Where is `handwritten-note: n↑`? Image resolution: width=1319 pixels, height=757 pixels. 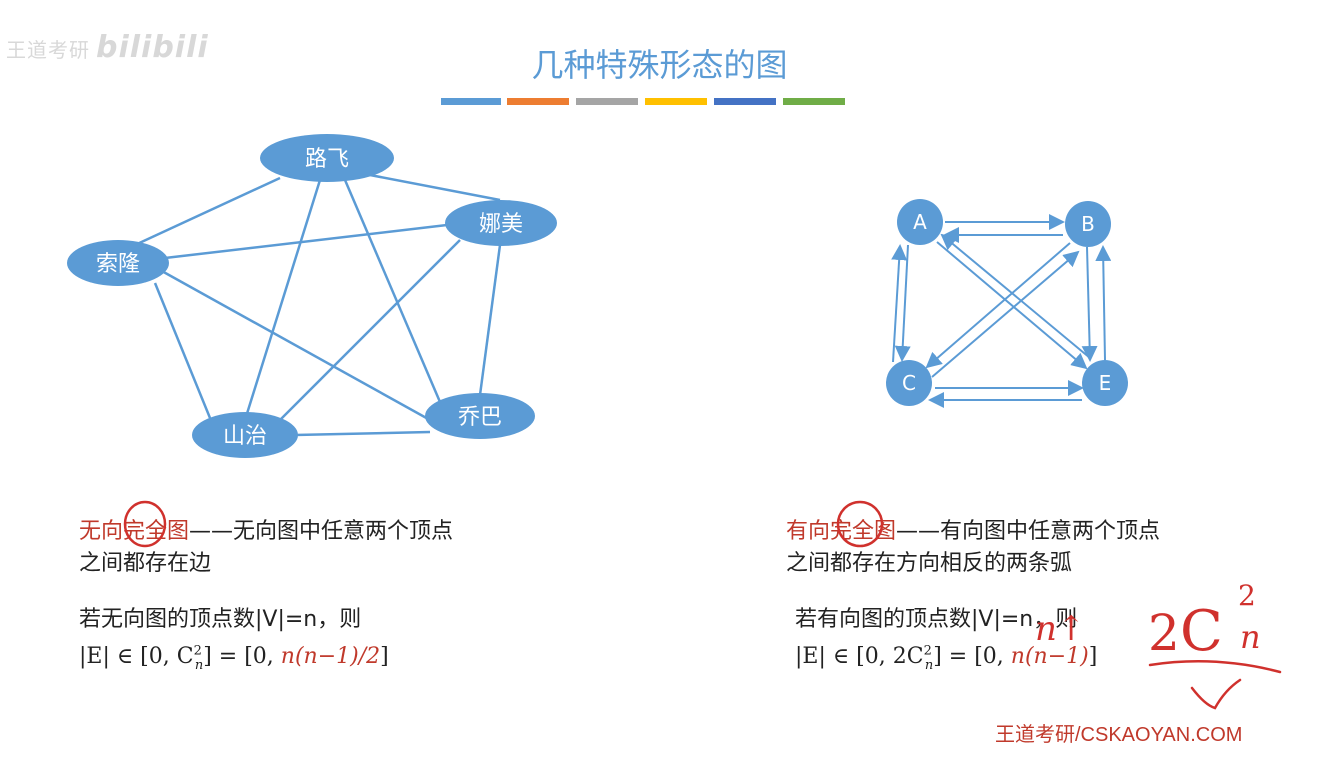 handwritten-note: n↑ is located at coordinates (1060, 629).